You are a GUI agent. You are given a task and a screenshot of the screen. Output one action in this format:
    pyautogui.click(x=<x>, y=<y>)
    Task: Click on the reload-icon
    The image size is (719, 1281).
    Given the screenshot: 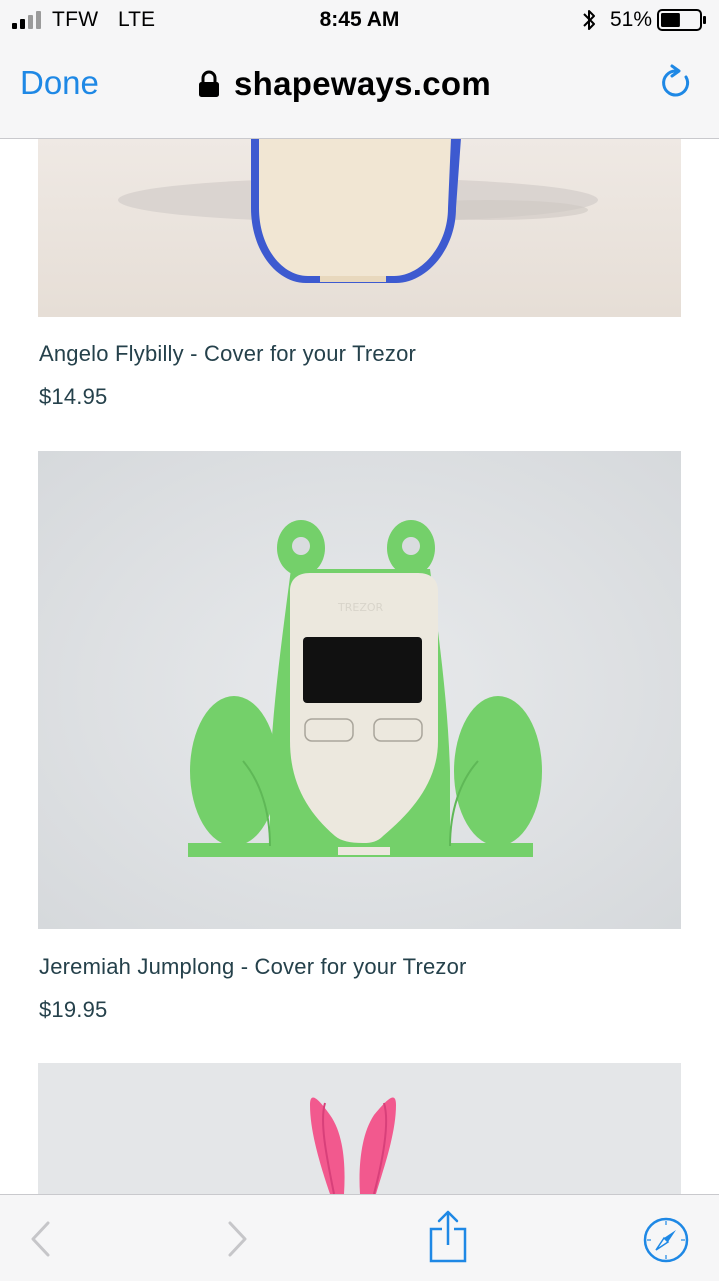 What is the action you would take?
    pyautogui.click(x=676, y=82)
    